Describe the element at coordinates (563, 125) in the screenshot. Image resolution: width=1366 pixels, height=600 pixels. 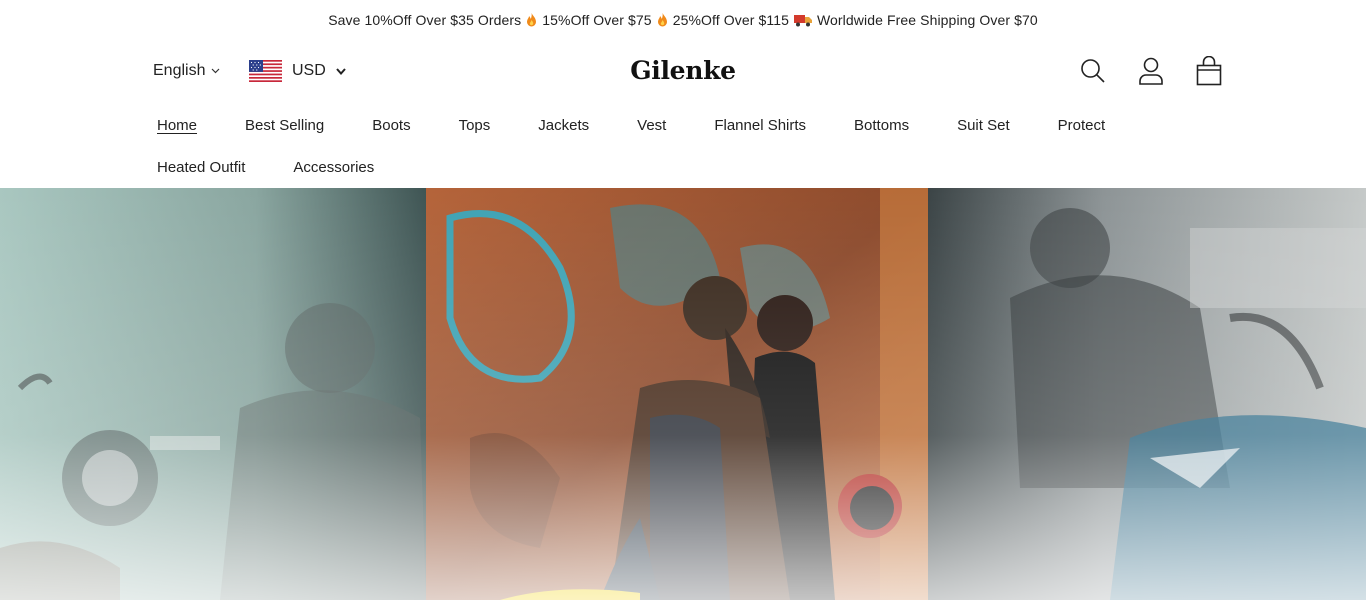
I see `nav-item-jackets: Jackets` at that location.